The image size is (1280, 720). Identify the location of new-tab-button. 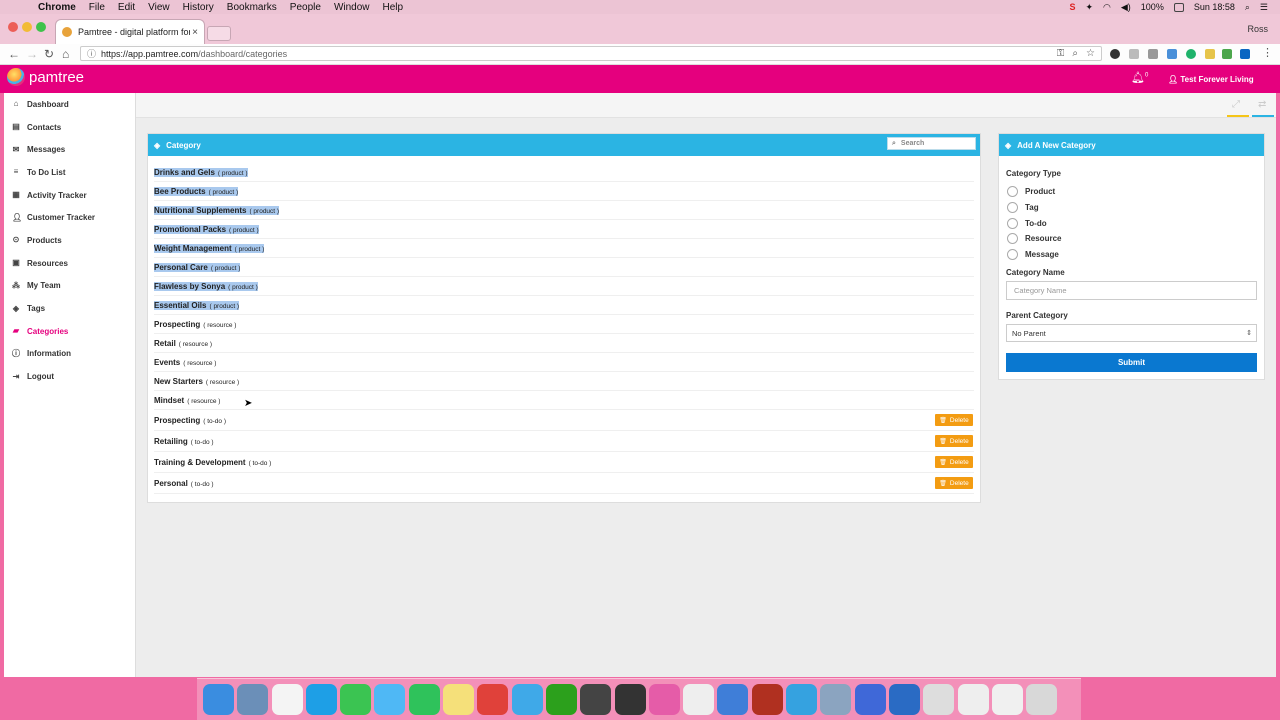
(219, 33).